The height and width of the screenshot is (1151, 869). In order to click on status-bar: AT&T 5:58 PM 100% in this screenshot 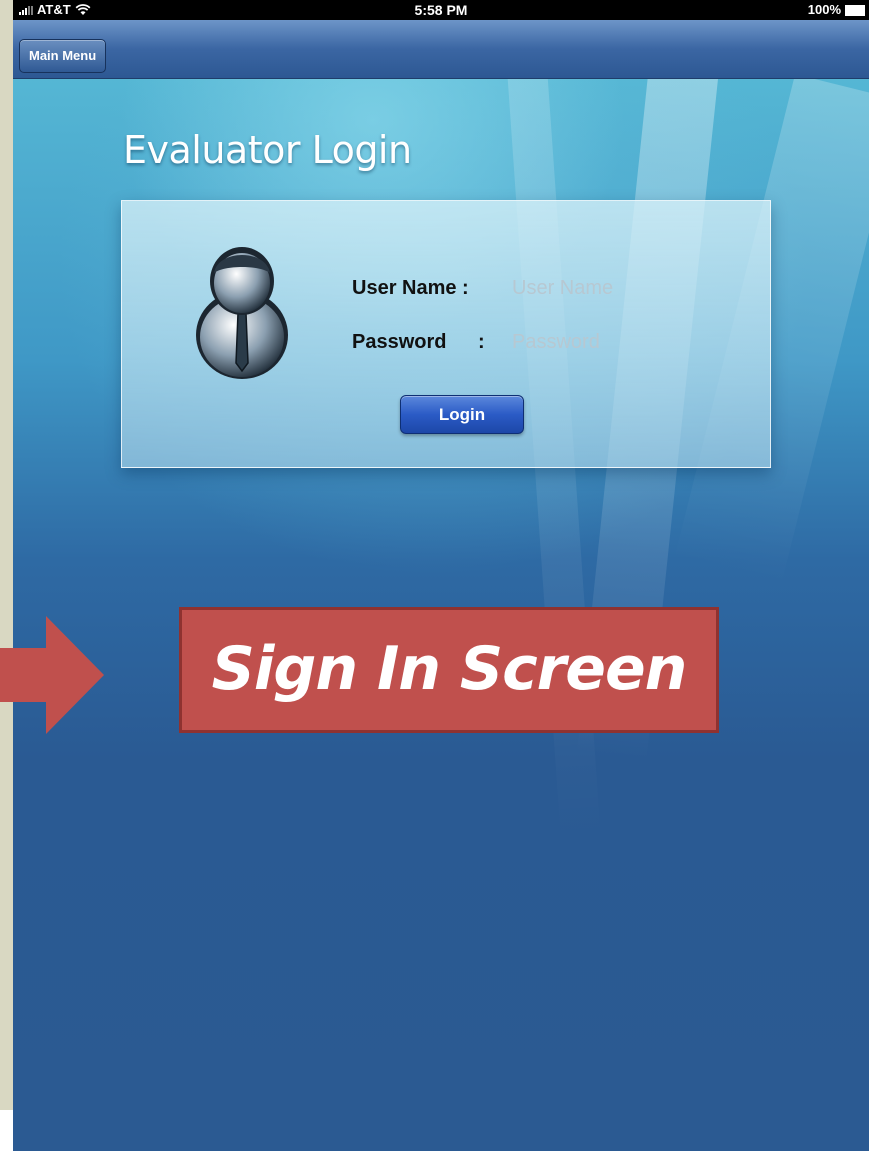, I will do `click(441, 10)`.